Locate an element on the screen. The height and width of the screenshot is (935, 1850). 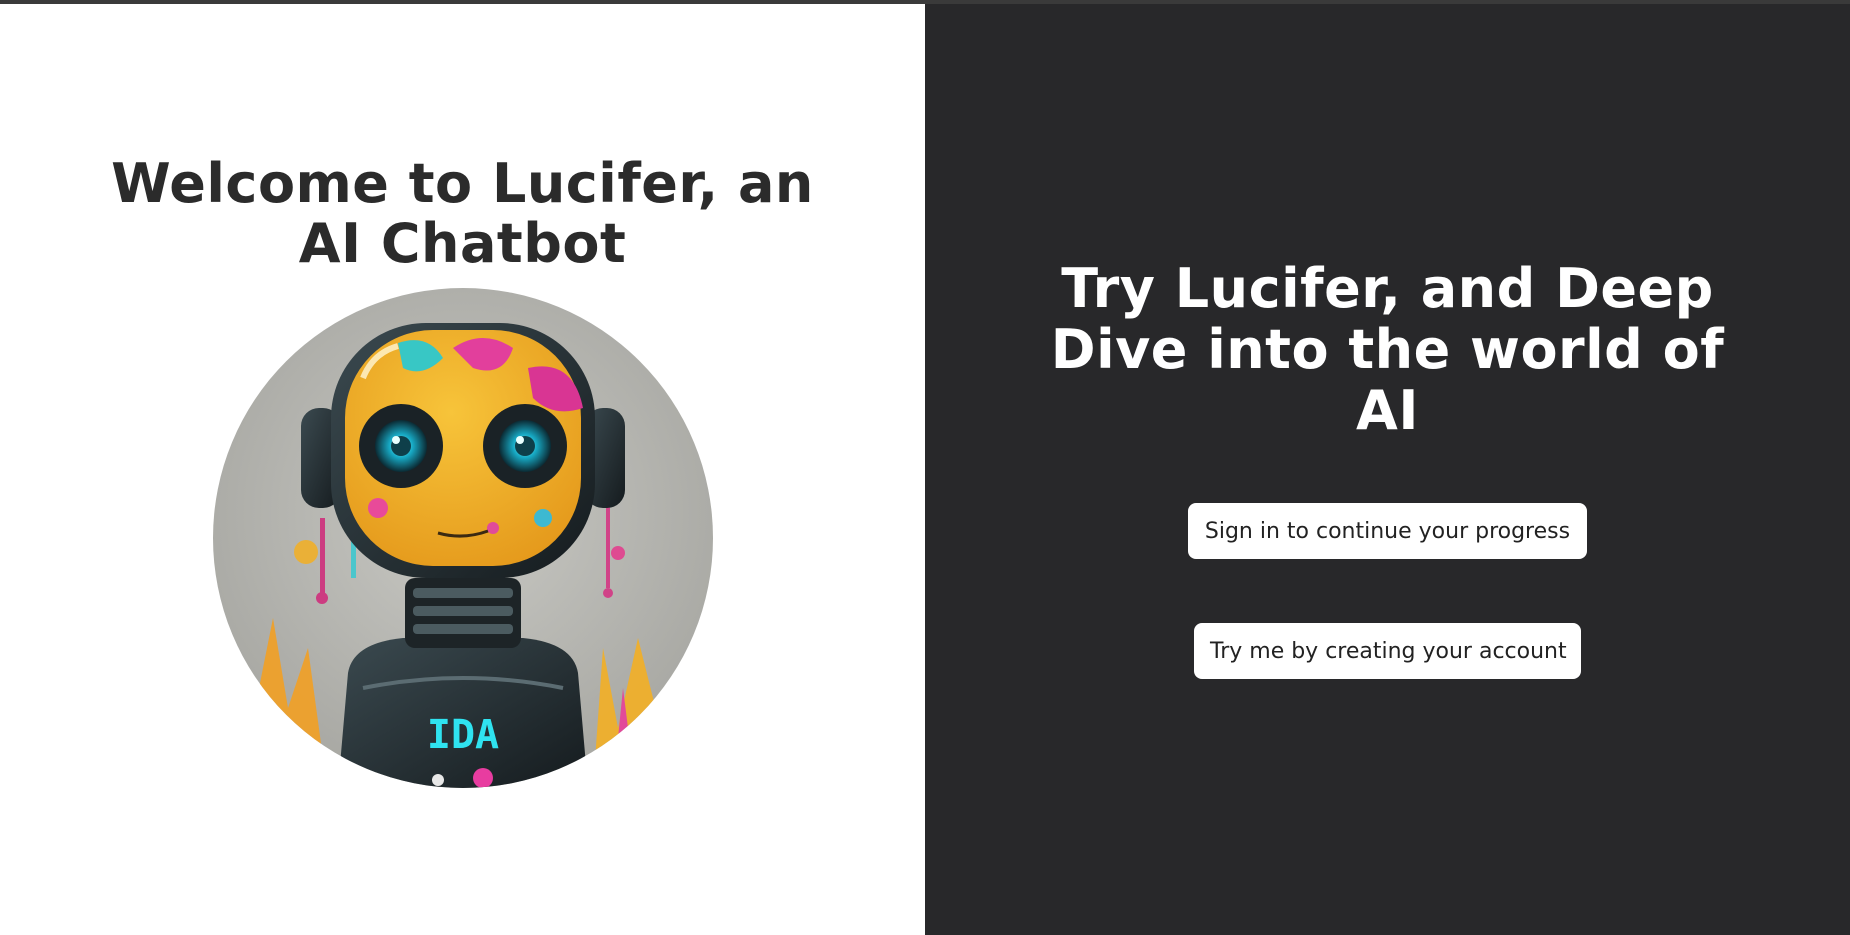
chest-label: IDA is located at coordinates (463, 735).